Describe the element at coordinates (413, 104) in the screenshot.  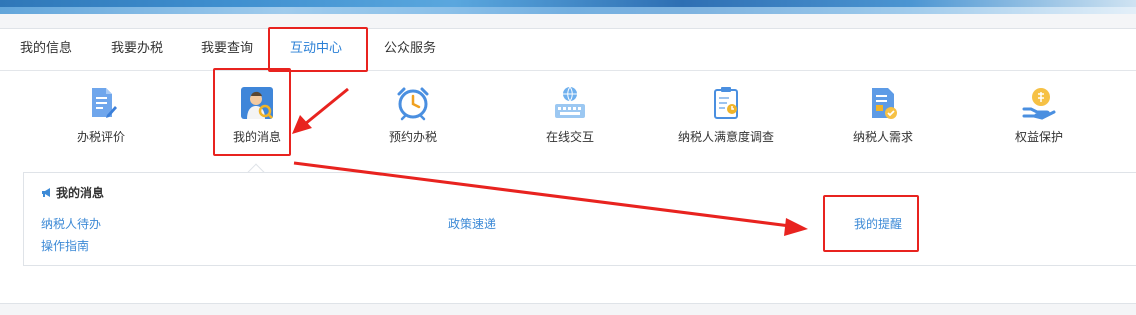
I see `alarm-clock-icon` at that location.